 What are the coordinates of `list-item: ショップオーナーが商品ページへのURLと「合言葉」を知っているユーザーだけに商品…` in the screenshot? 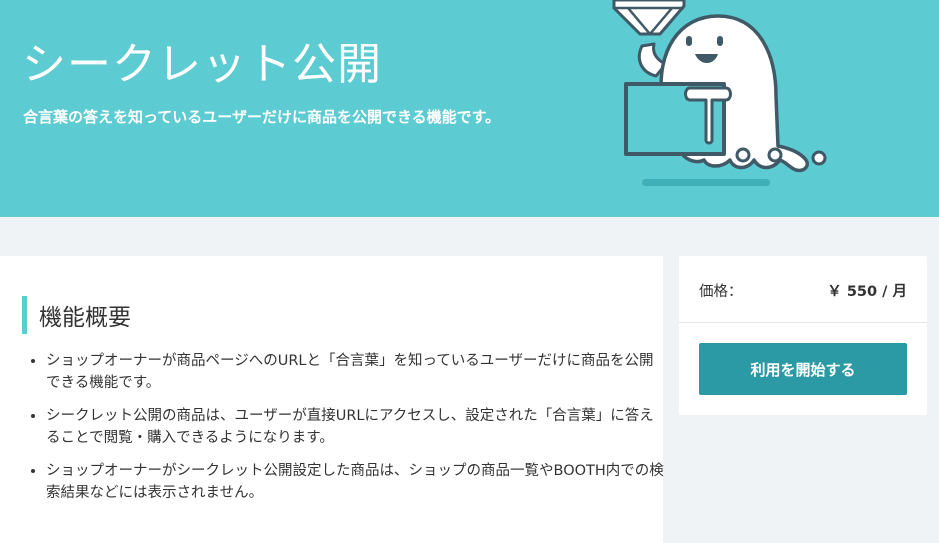 It's located at (356, 372).